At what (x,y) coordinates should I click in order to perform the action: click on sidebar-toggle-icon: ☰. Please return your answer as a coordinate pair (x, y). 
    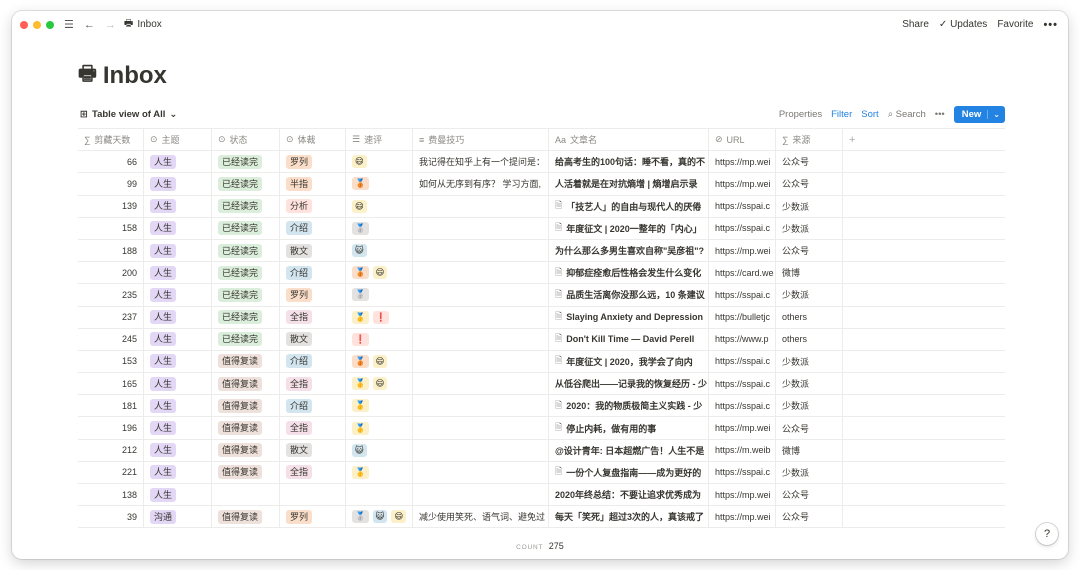
    Looking at the image, I should click on (69, 24).